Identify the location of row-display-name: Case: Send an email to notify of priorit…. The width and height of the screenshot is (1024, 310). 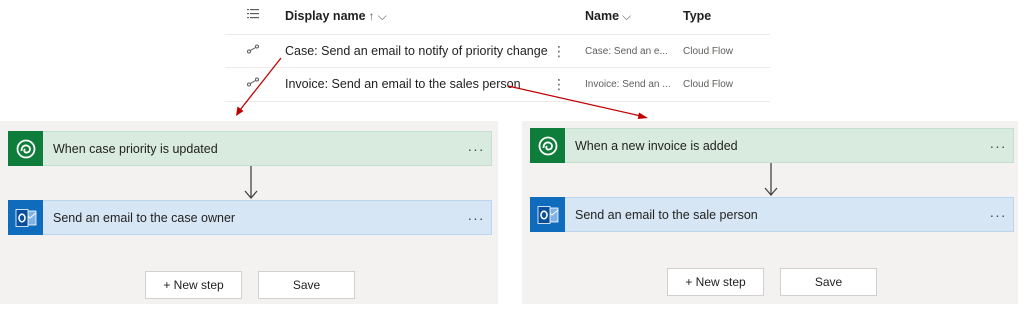
(420, 51).